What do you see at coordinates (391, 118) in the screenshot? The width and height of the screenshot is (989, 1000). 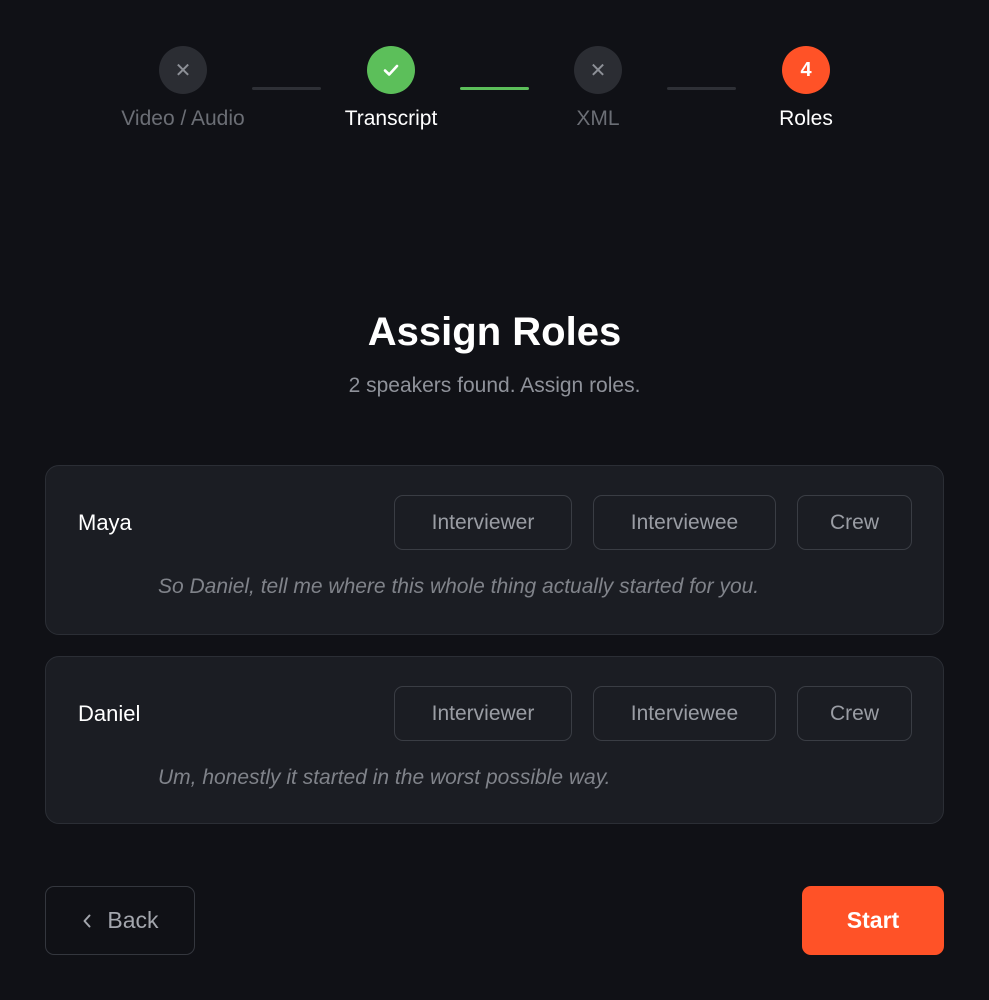 I see `step-label-transcript: Transcript` at bounding box center [391, 118].